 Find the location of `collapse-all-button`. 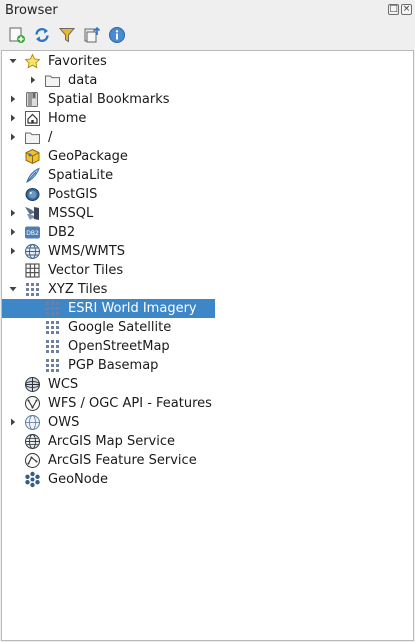

collapse-all-button is located at coordinates (92, 35).